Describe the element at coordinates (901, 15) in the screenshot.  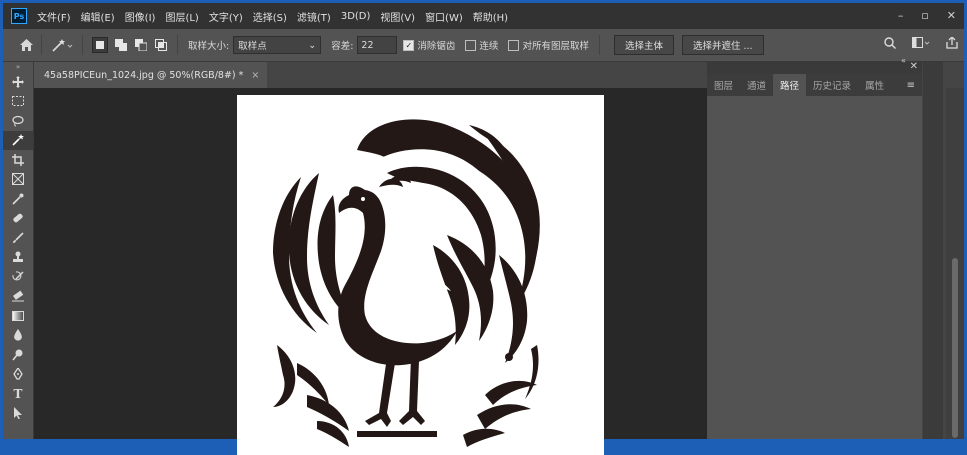
I see `minimize-icon: –` at that location.